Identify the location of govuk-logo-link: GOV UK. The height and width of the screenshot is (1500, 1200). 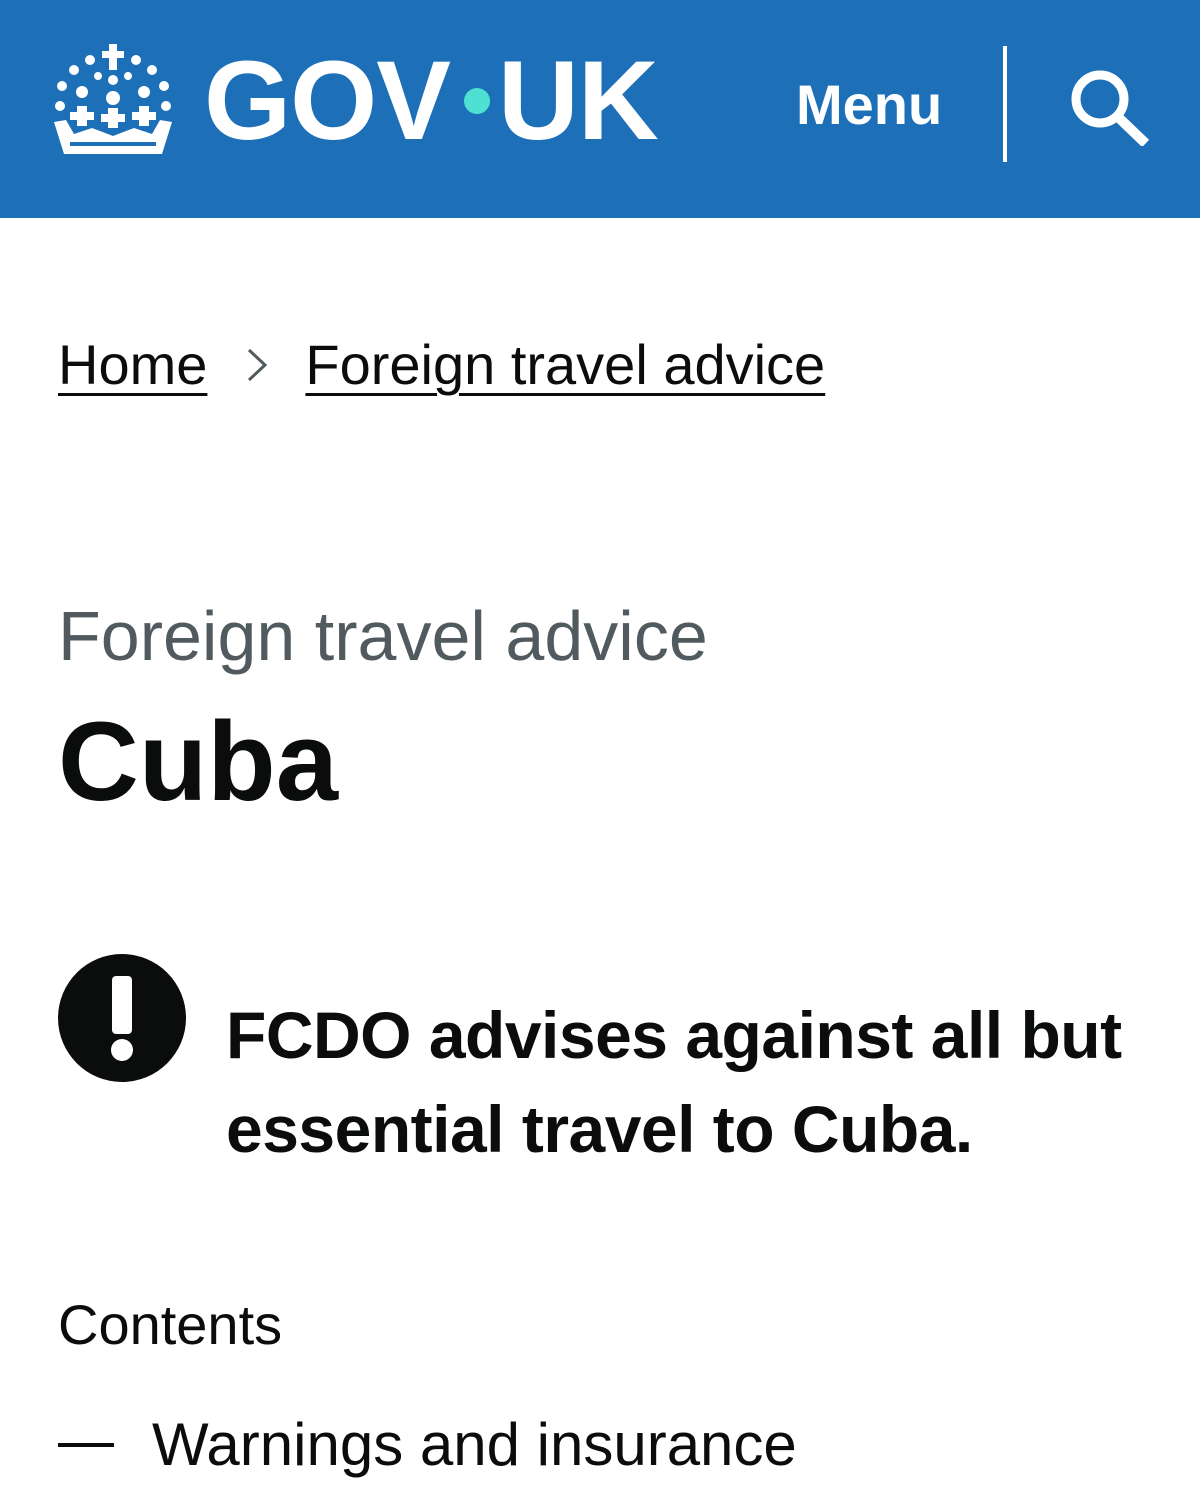
(355, 101).